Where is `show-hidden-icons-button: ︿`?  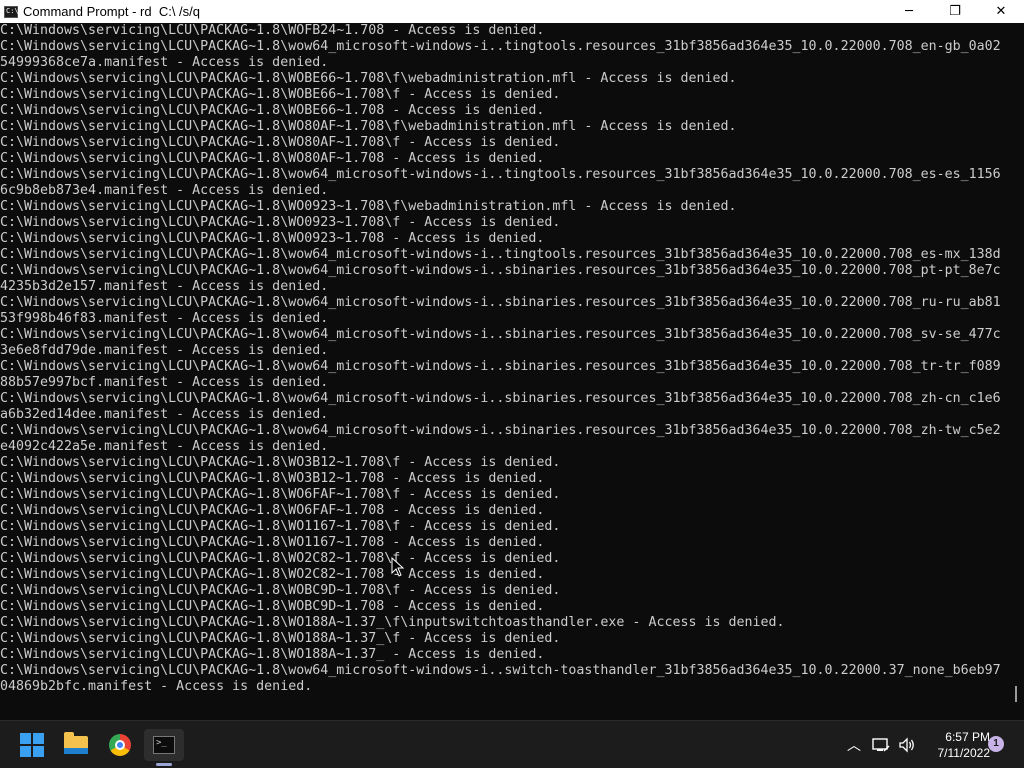 show-hidden-icons-button: ︿ is located at coordinates (854, 744).